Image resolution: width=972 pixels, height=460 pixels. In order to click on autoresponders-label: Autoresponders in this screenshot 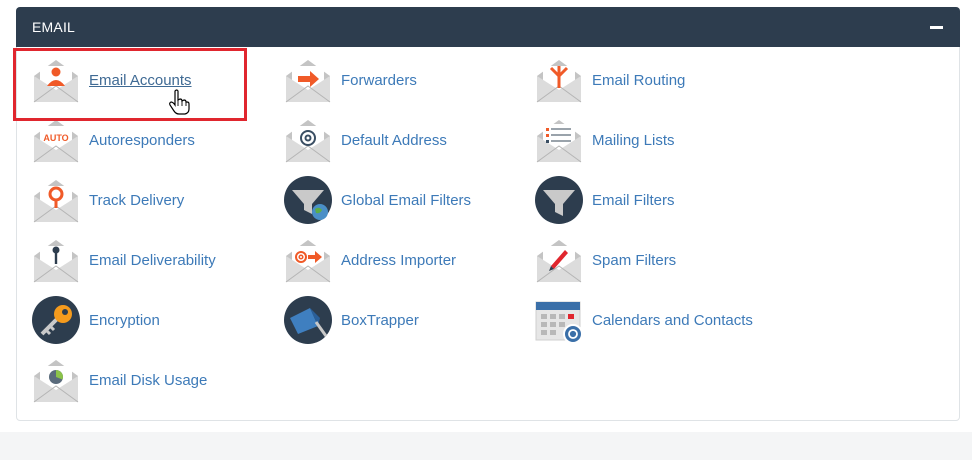, I will do `click(142, 140)`.